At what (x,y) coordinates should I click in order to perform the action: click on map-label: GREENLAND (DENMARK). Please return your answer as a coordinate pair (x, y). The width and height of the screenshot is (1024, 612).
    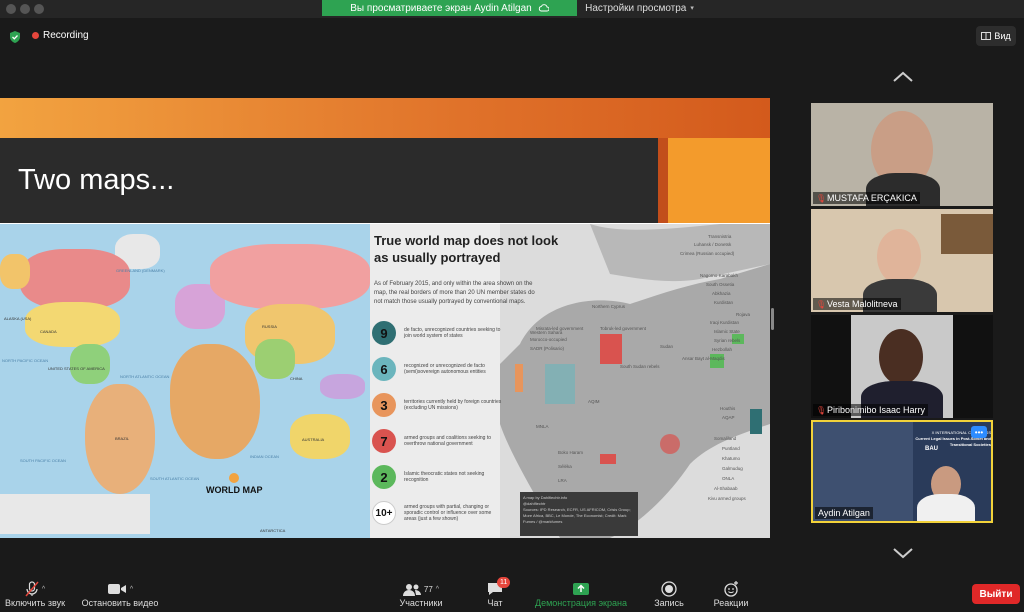
    Looking at the image, I should click on (140, 270).